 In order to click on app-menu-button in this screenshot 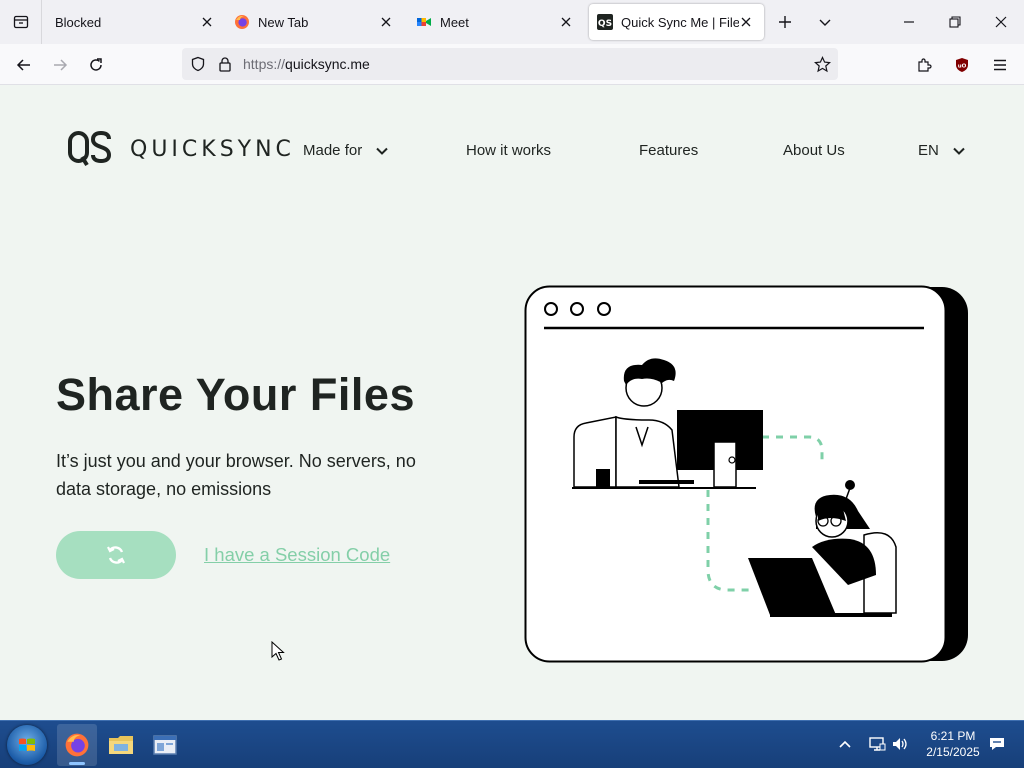, I will do `click(1000, 65)`.